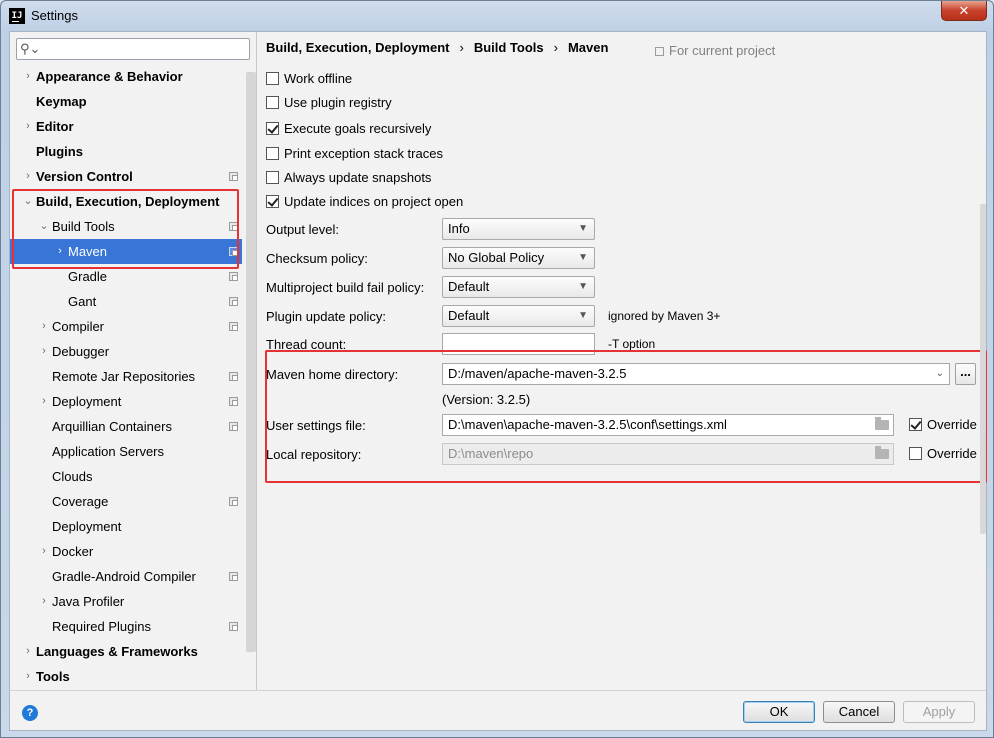  Describe the element at coordinates (316, 425) in the screenshot. I see `user-settings-label: User settings file:` at that location.